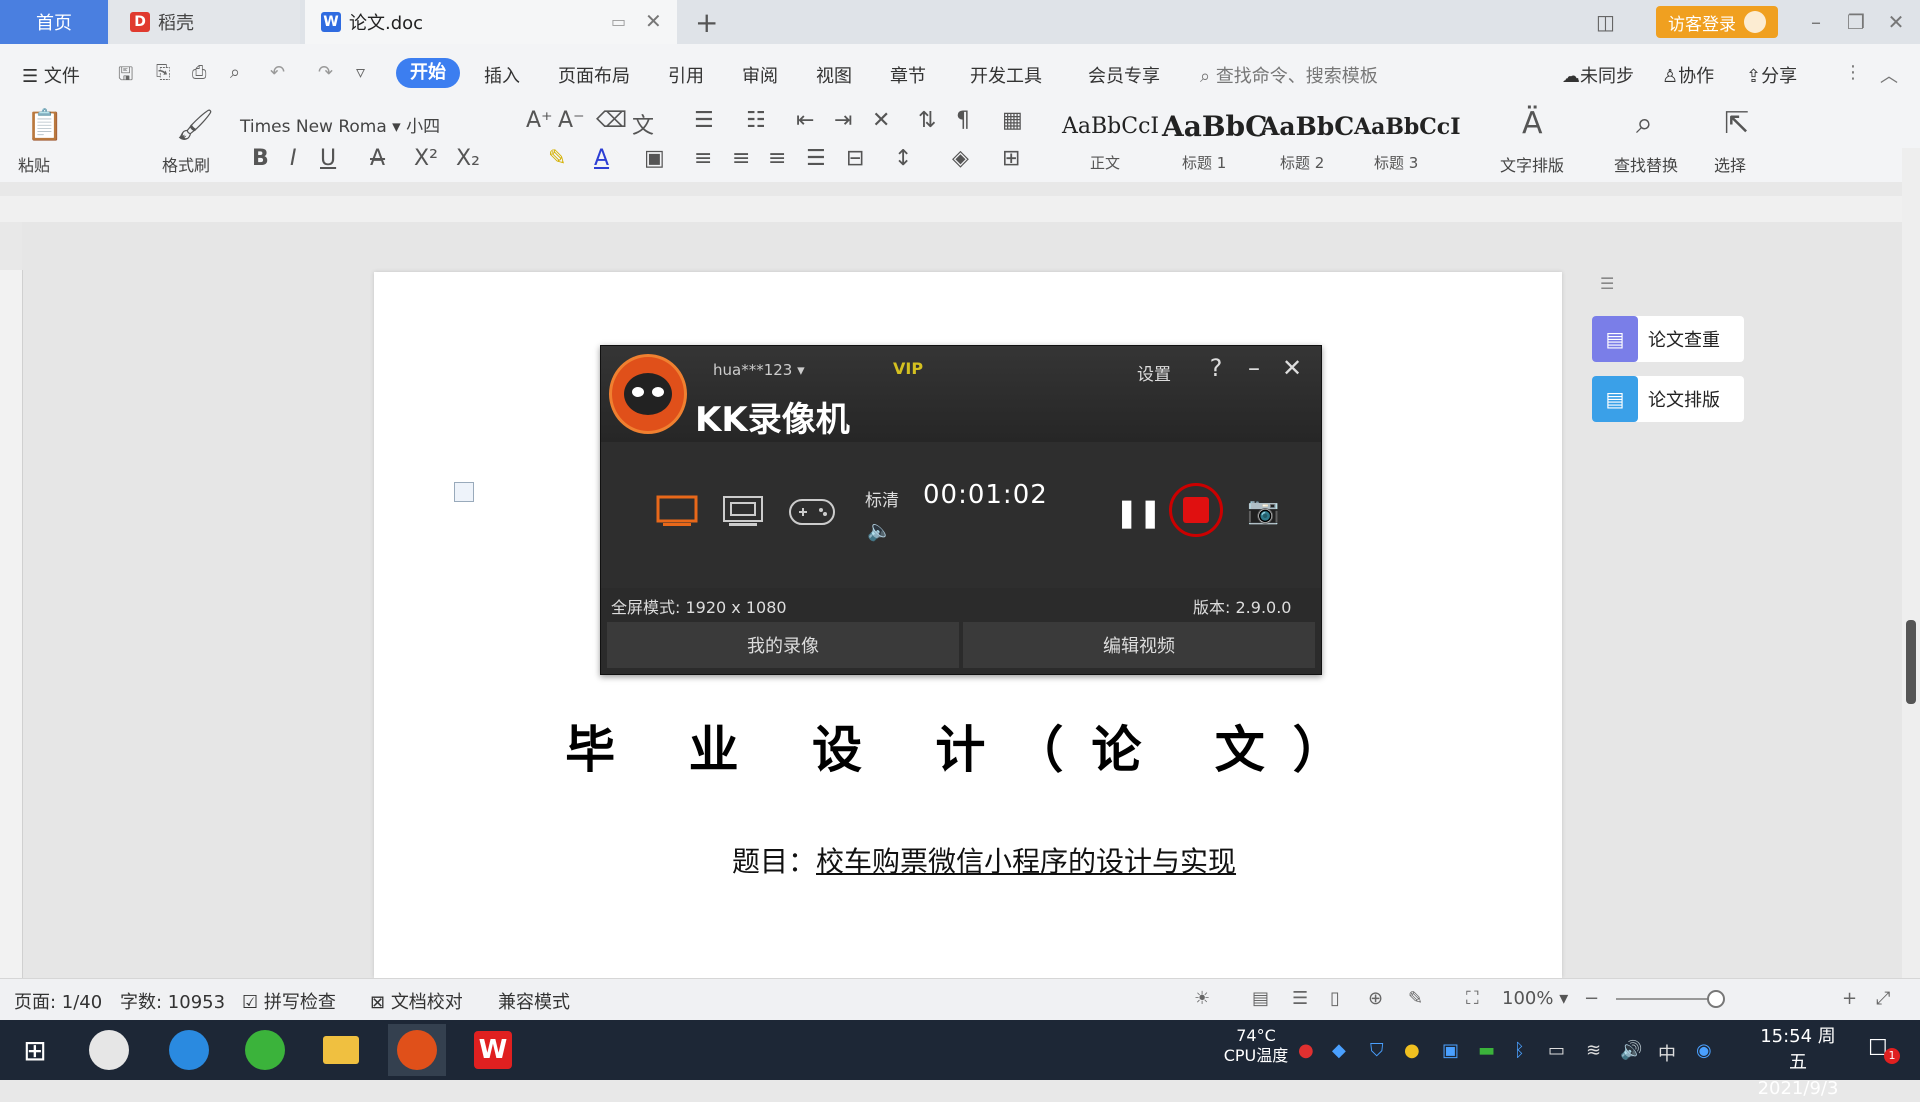 The height and width of the screenshot is (1102, 1920). What do you see at coordinates (960, 209) in the screenshot?
I see `horizontal-ruler` at bounding box center [960, 209].